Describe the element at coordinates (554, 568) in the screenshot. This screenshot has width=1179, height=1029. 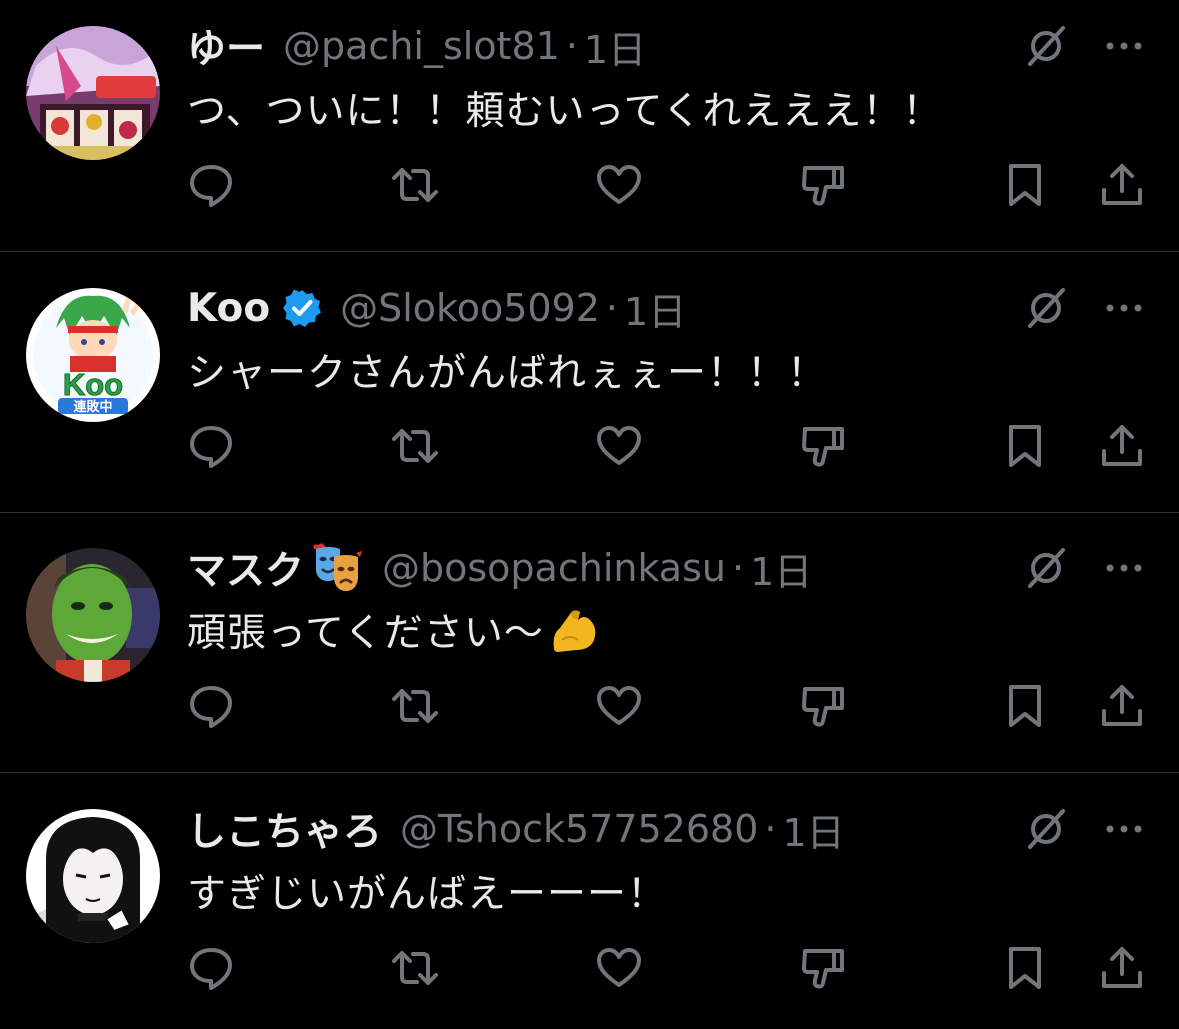
I see `user-handle: @bosopachinkasu` at that location.